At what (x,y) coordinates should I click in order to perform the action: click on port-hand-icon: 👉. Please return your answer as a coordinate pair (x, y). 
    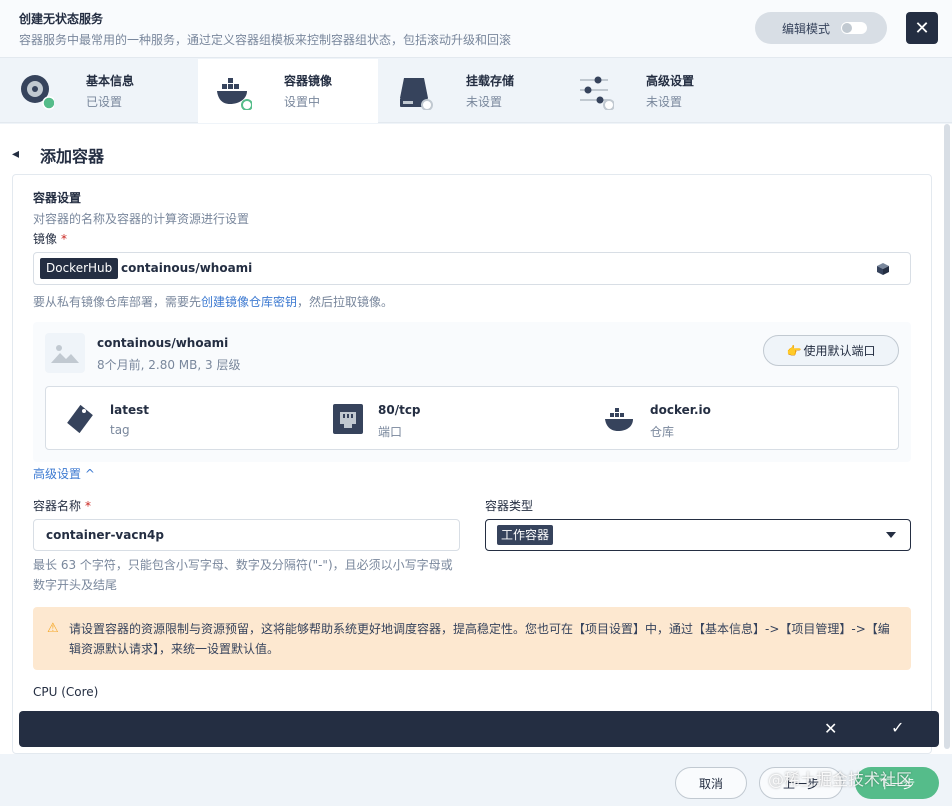
    Looking at the image, I should click on (794, 350).